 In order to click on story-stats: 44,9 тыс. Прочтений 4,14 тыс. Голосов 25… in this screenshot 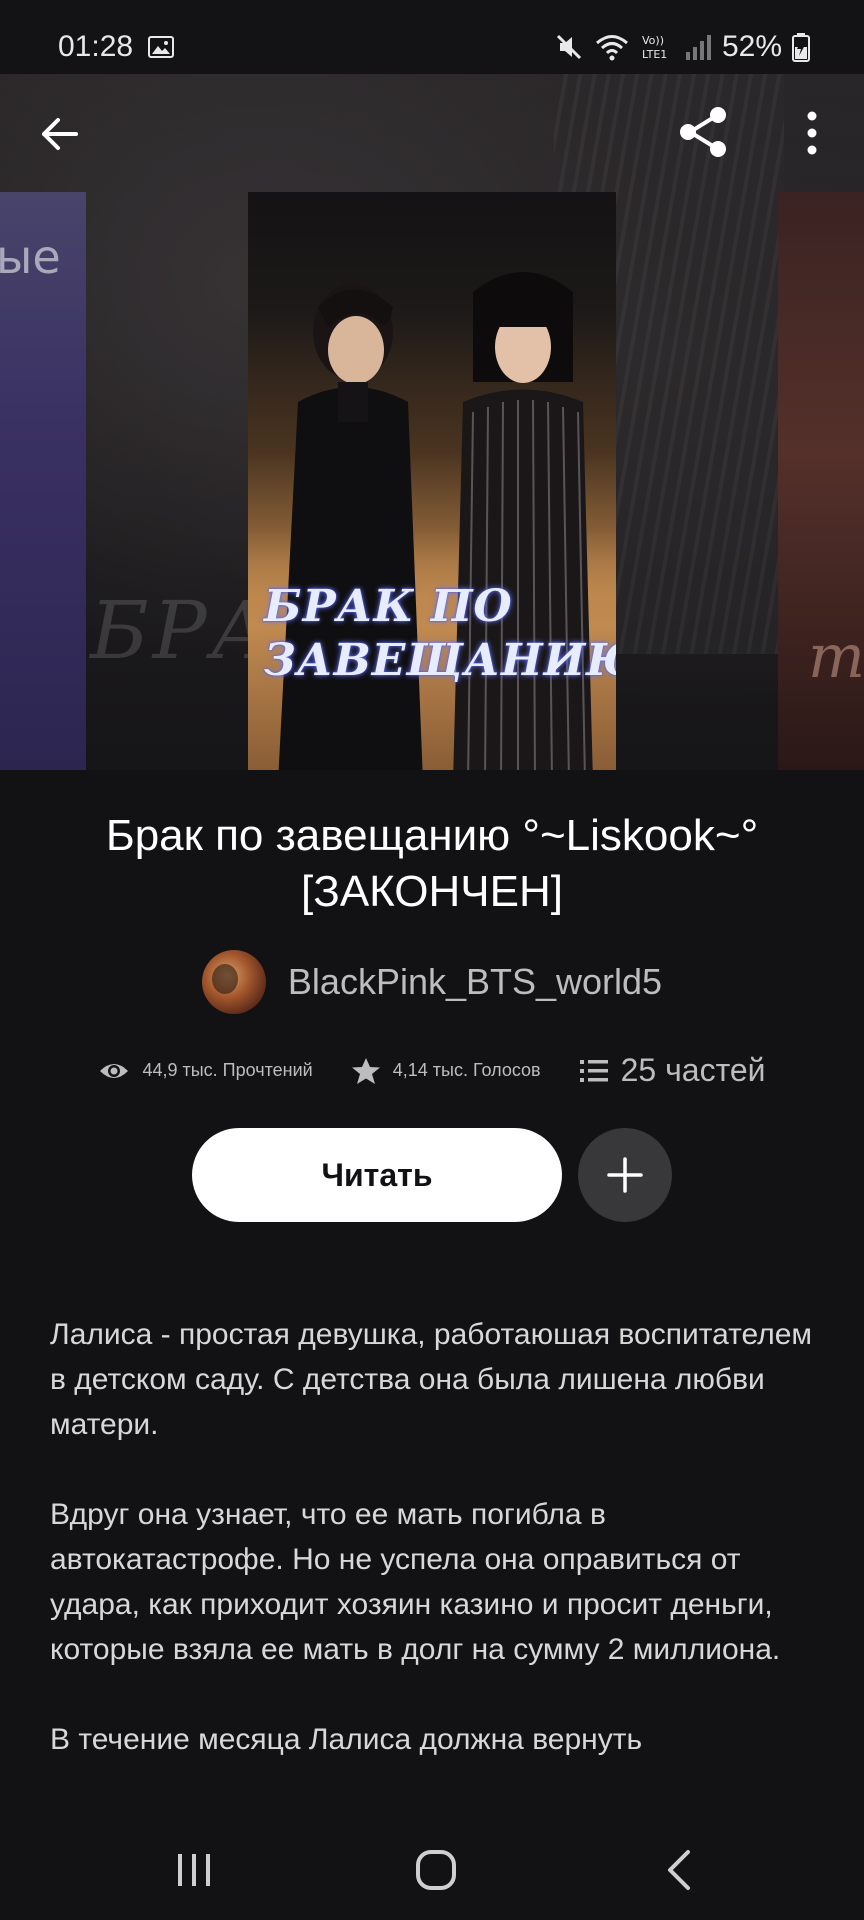, I will do `click(432, 1070)`.